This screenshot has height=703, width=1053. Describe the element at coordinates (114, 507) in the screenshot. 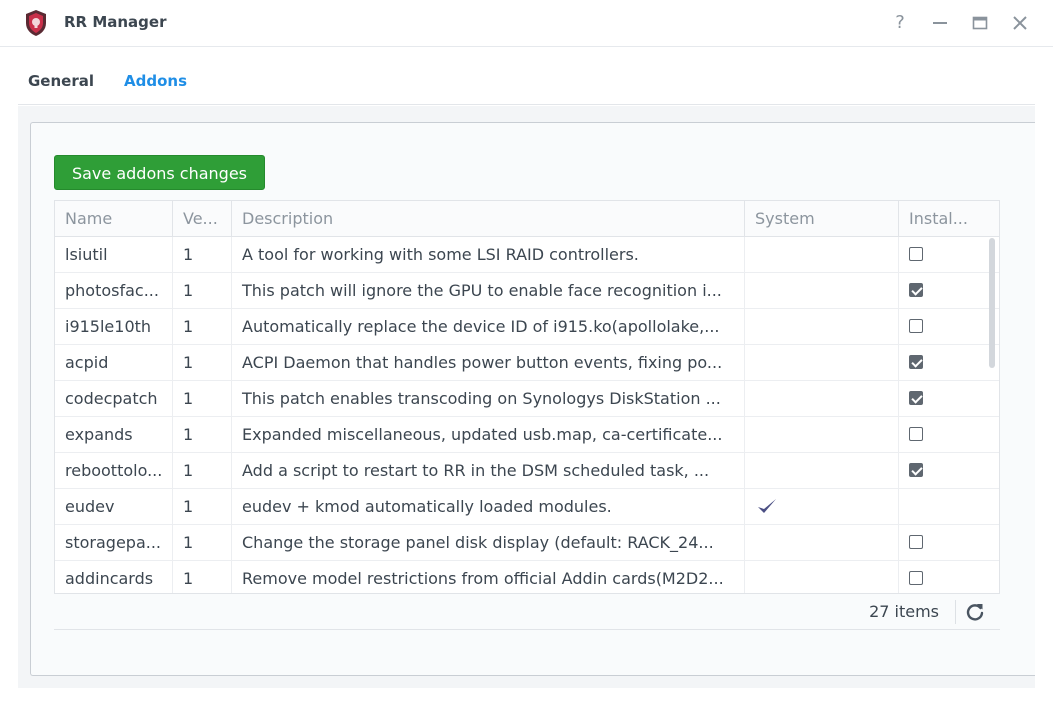

I see `cell-name: eudev` at that location.